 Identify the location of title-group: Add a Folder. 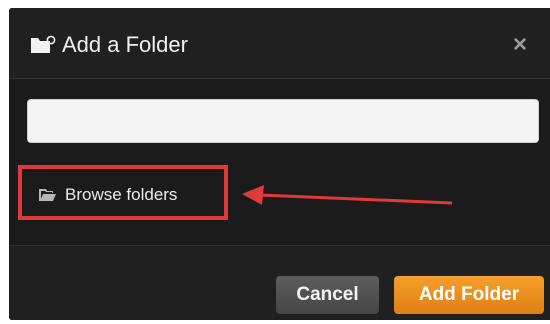
(109, 45).